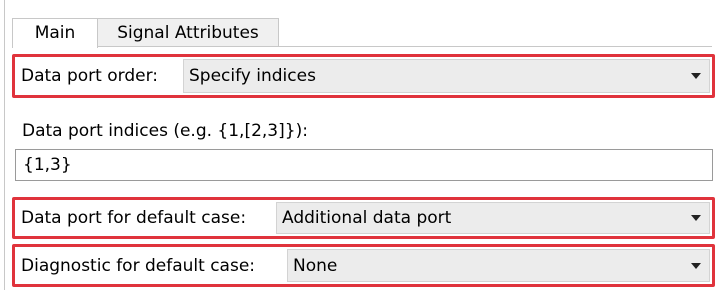 The image size is (721, 290). I want to click on data-port-order-label: Data port order:, so click(90, 76).